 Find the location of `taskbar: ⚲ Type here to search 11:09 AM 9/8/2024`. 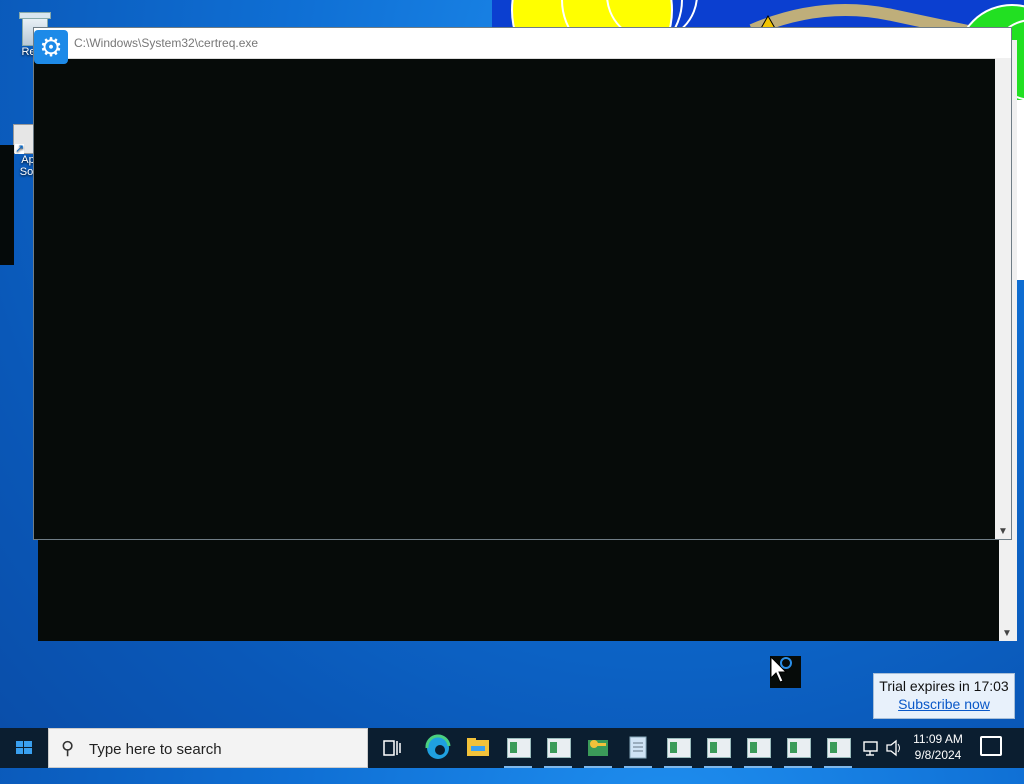

taskbar: ⚲ Type here to search 11:09 AM 9/8/2024 is located at coordinates (512, 748).